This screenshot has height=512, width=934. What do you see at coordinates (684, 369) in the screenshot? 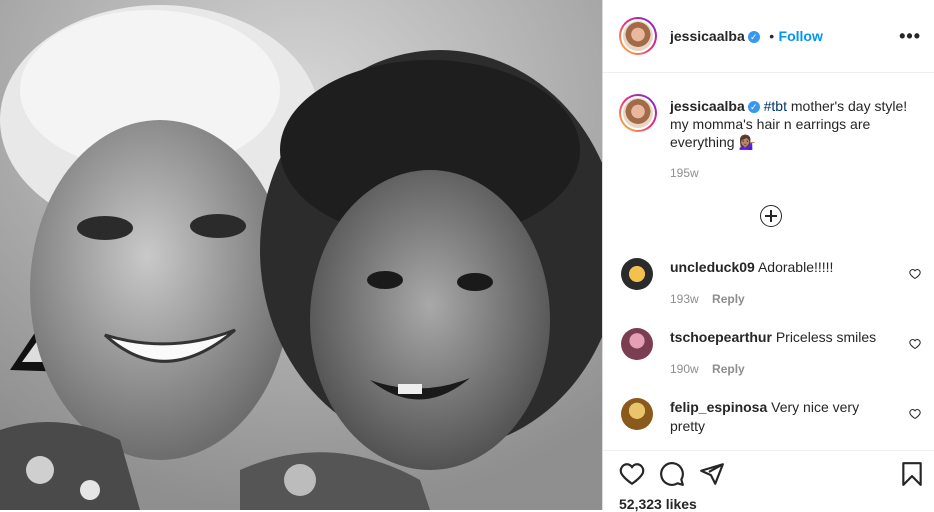
I see `comment-time: 190w` at bounding box center [684, 369].